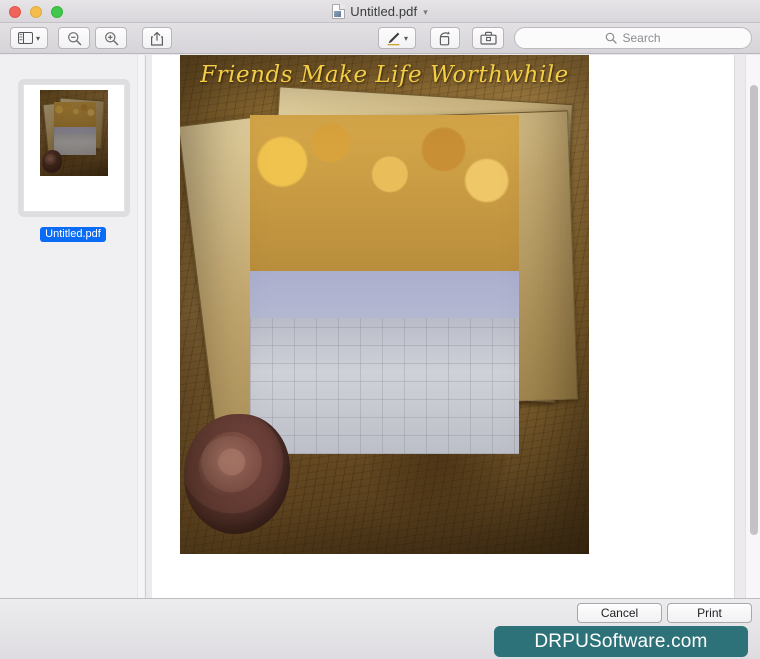 The height and width of the screenshot is (659, 760). I want to click on toolbox-button, so click(488, 38).